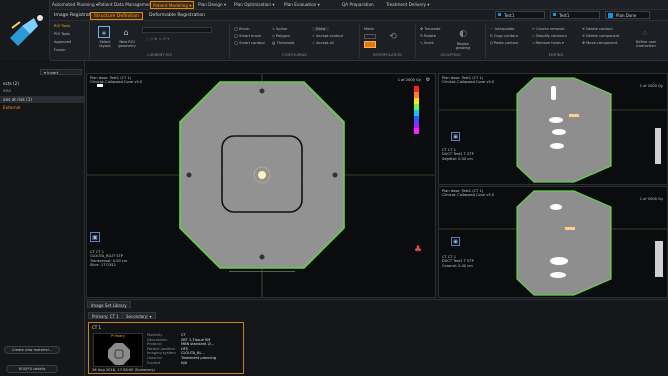 The width and height of the screenshot is (668, 376). What do you see at coordinates (376, 304) in the screenshot?
I see `image-set-library-tabs: Image Set Library` at bounding box center [376, 304].